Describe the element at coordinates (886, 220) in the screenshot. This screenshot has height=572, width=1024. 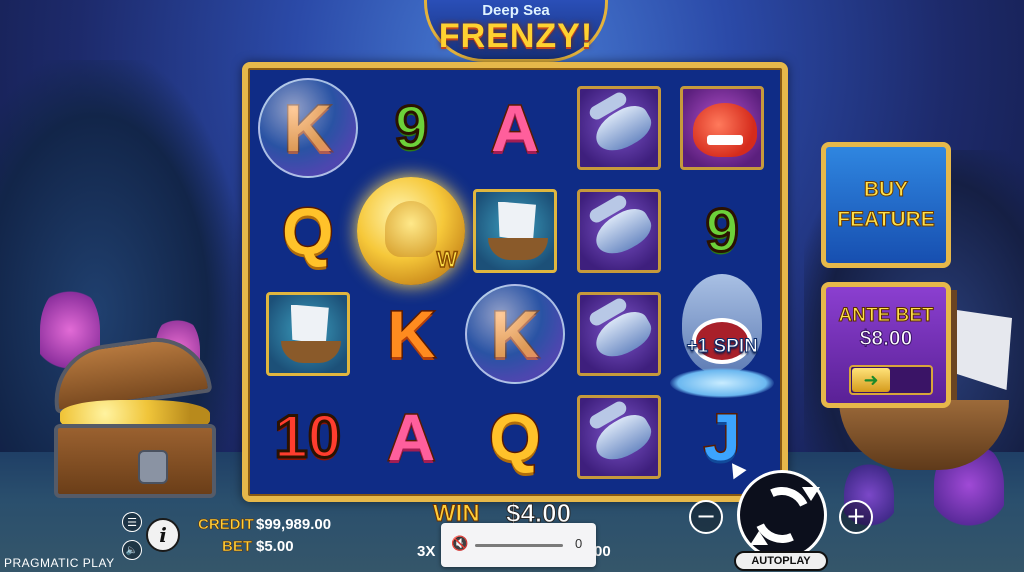
I see `buy-feature-line2: FEATURE` at that location.